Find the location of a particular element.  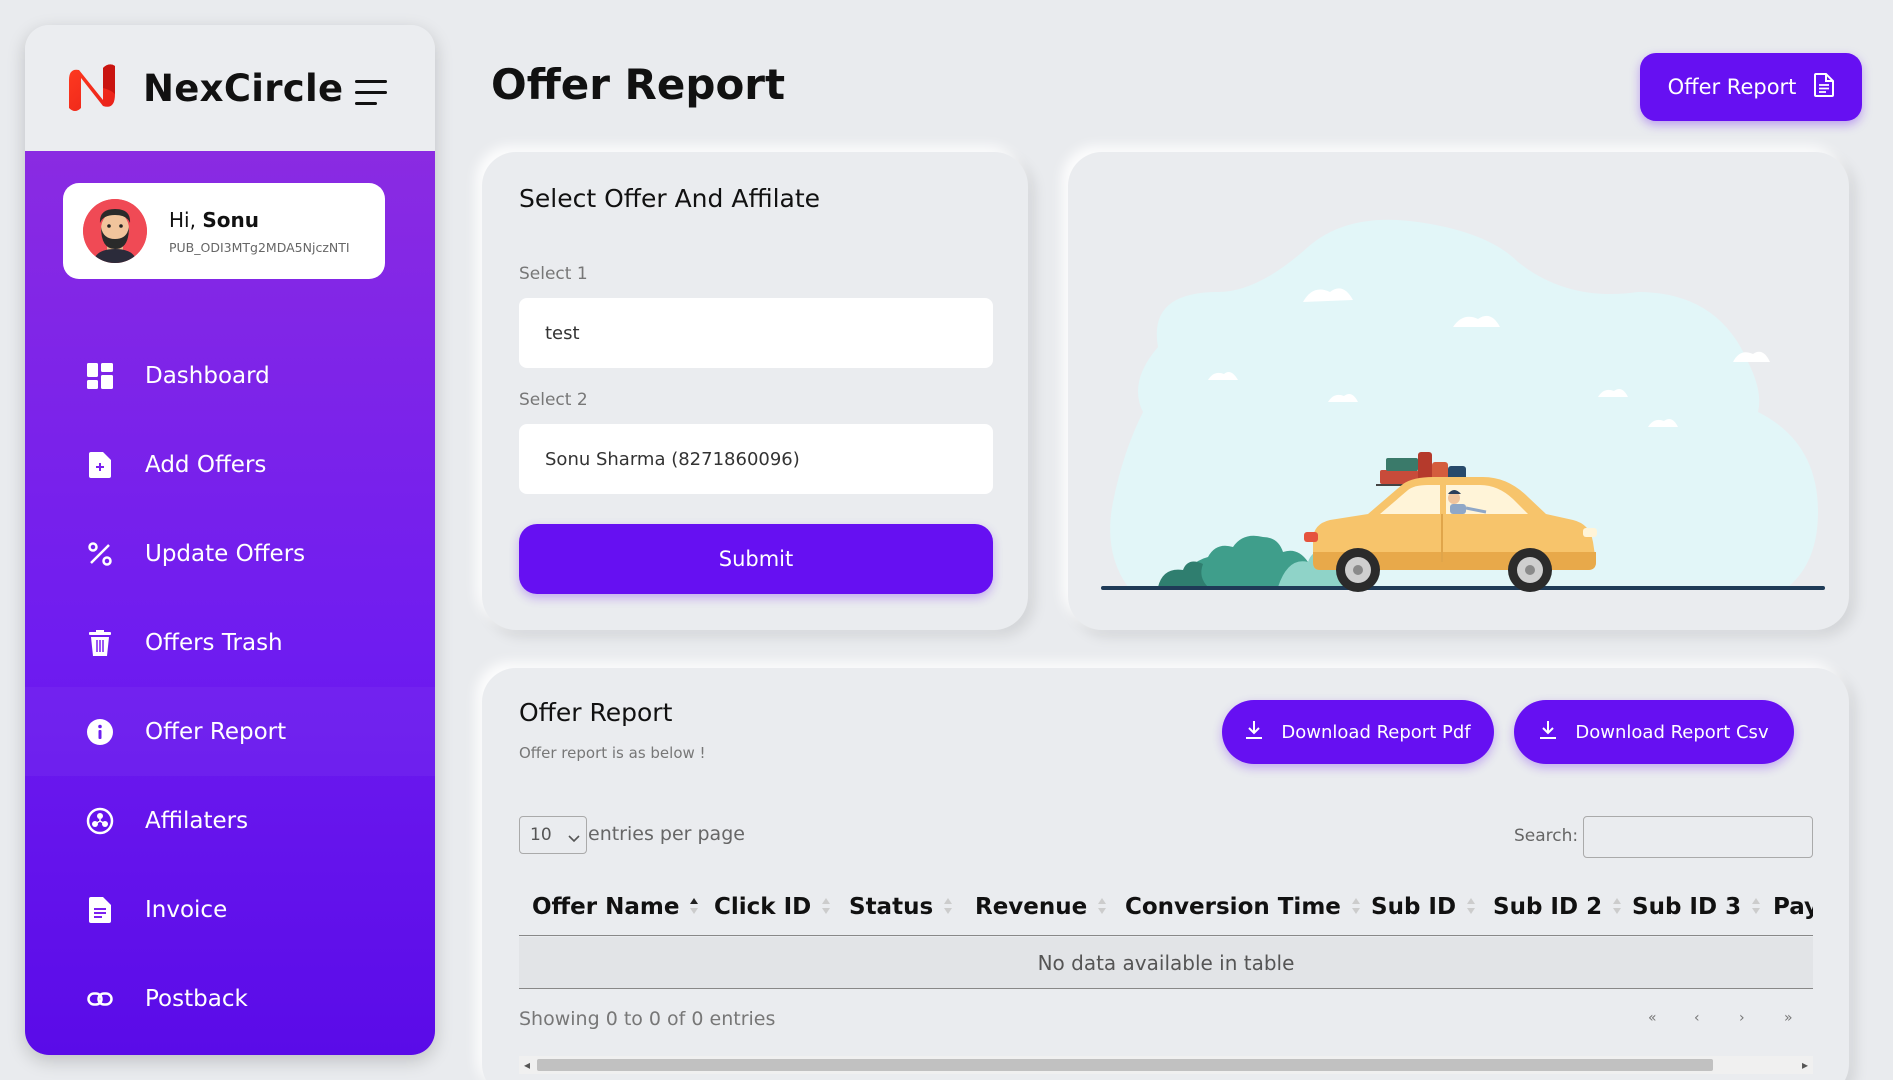

percent-icon is located at coordinates (100, 554).